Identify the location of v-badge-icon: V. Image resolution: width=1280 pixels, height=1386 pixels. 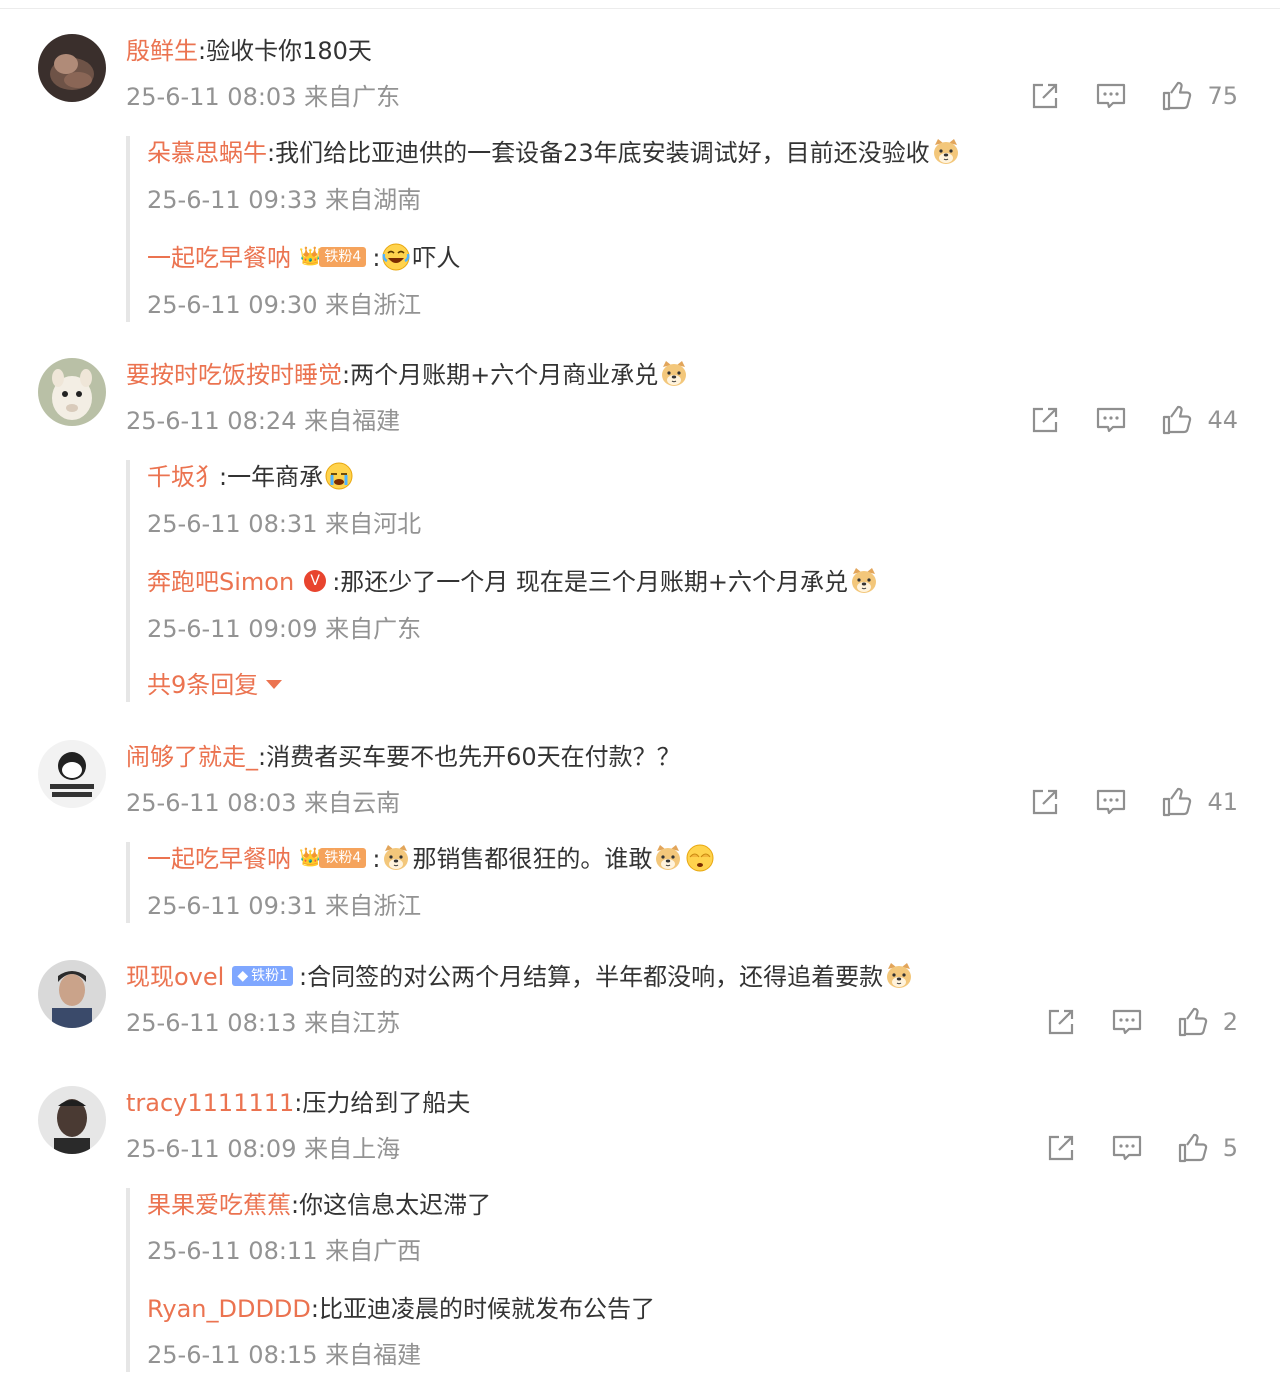
(315, 581).